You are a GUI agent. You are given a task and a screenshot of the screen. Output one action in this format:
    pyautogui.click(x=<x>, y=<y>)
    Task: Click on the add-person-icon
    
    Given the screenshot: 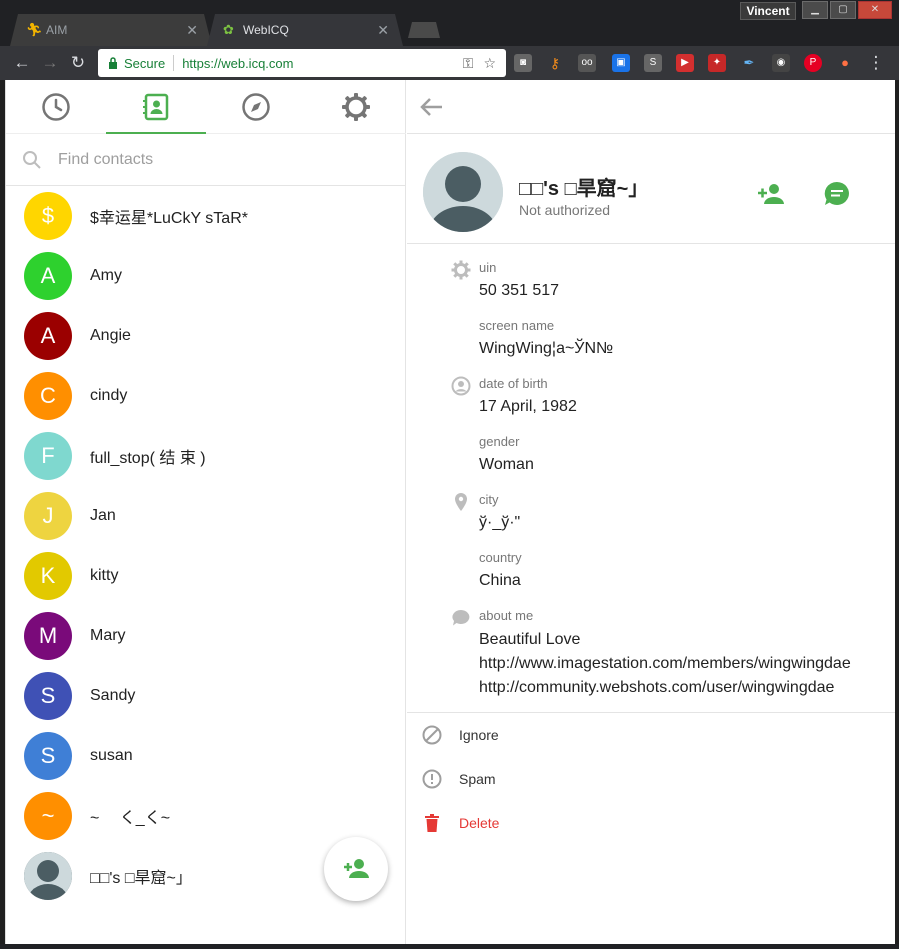 What is the action you would take?
    pyautogui.click(x=356, y=868)
    